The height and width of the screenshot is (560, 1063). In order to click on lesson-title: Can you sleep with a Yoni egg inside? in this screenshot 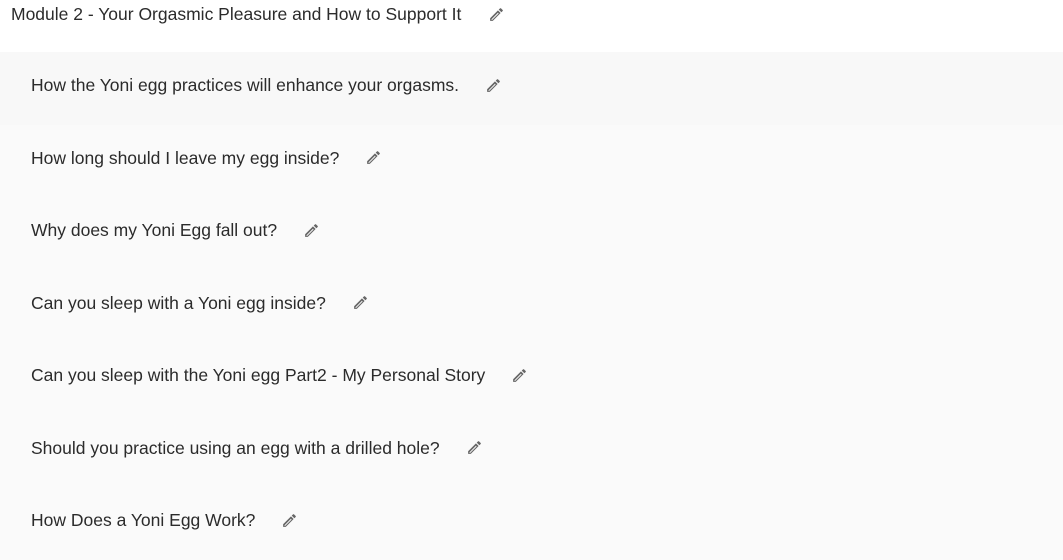, I will do `click(178, 303)`.